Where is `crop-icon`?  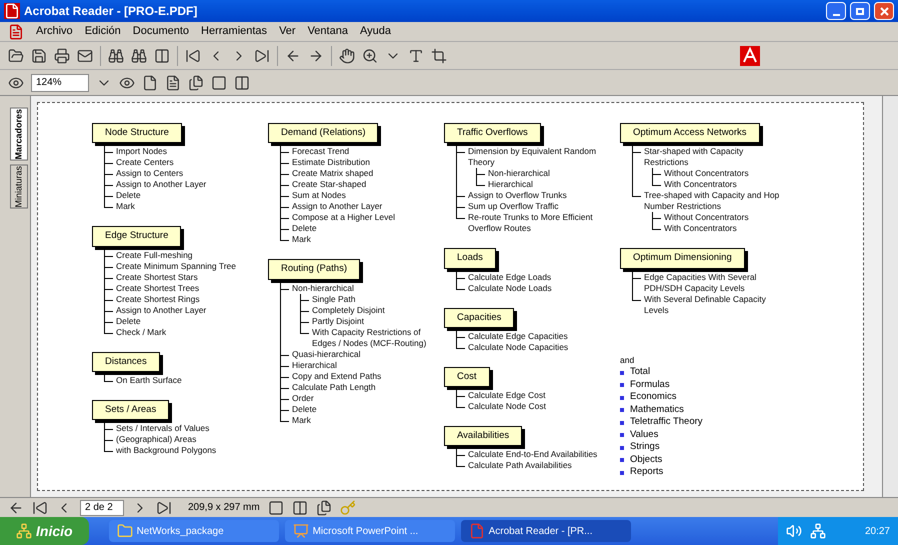 crop-icon is located at coordinates (439, 56).